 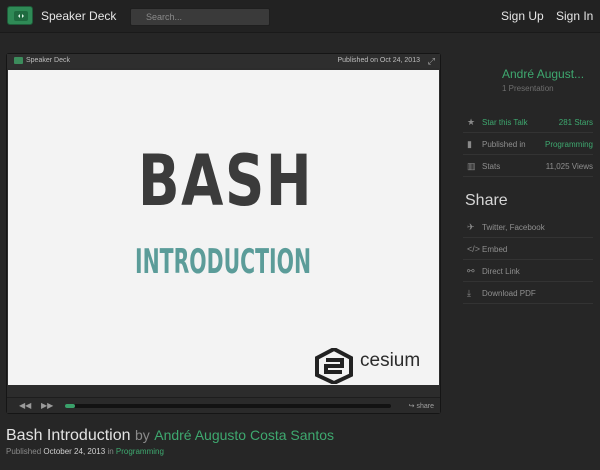 What do you see at coordinates (142, 435) in the screenshot?
I see `talk-by-label: by` at bounding box center [142, 435].